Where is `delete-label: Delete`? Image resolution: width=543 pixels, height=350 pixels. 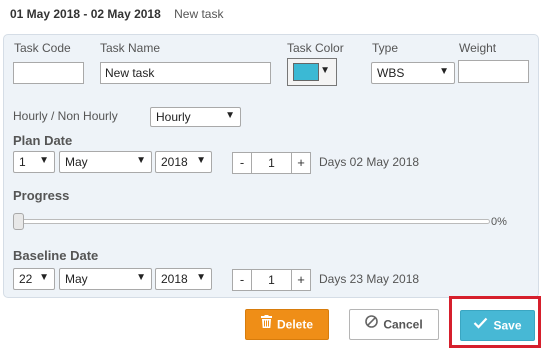 delete-label: Delete is located at coordinates (295, 324).